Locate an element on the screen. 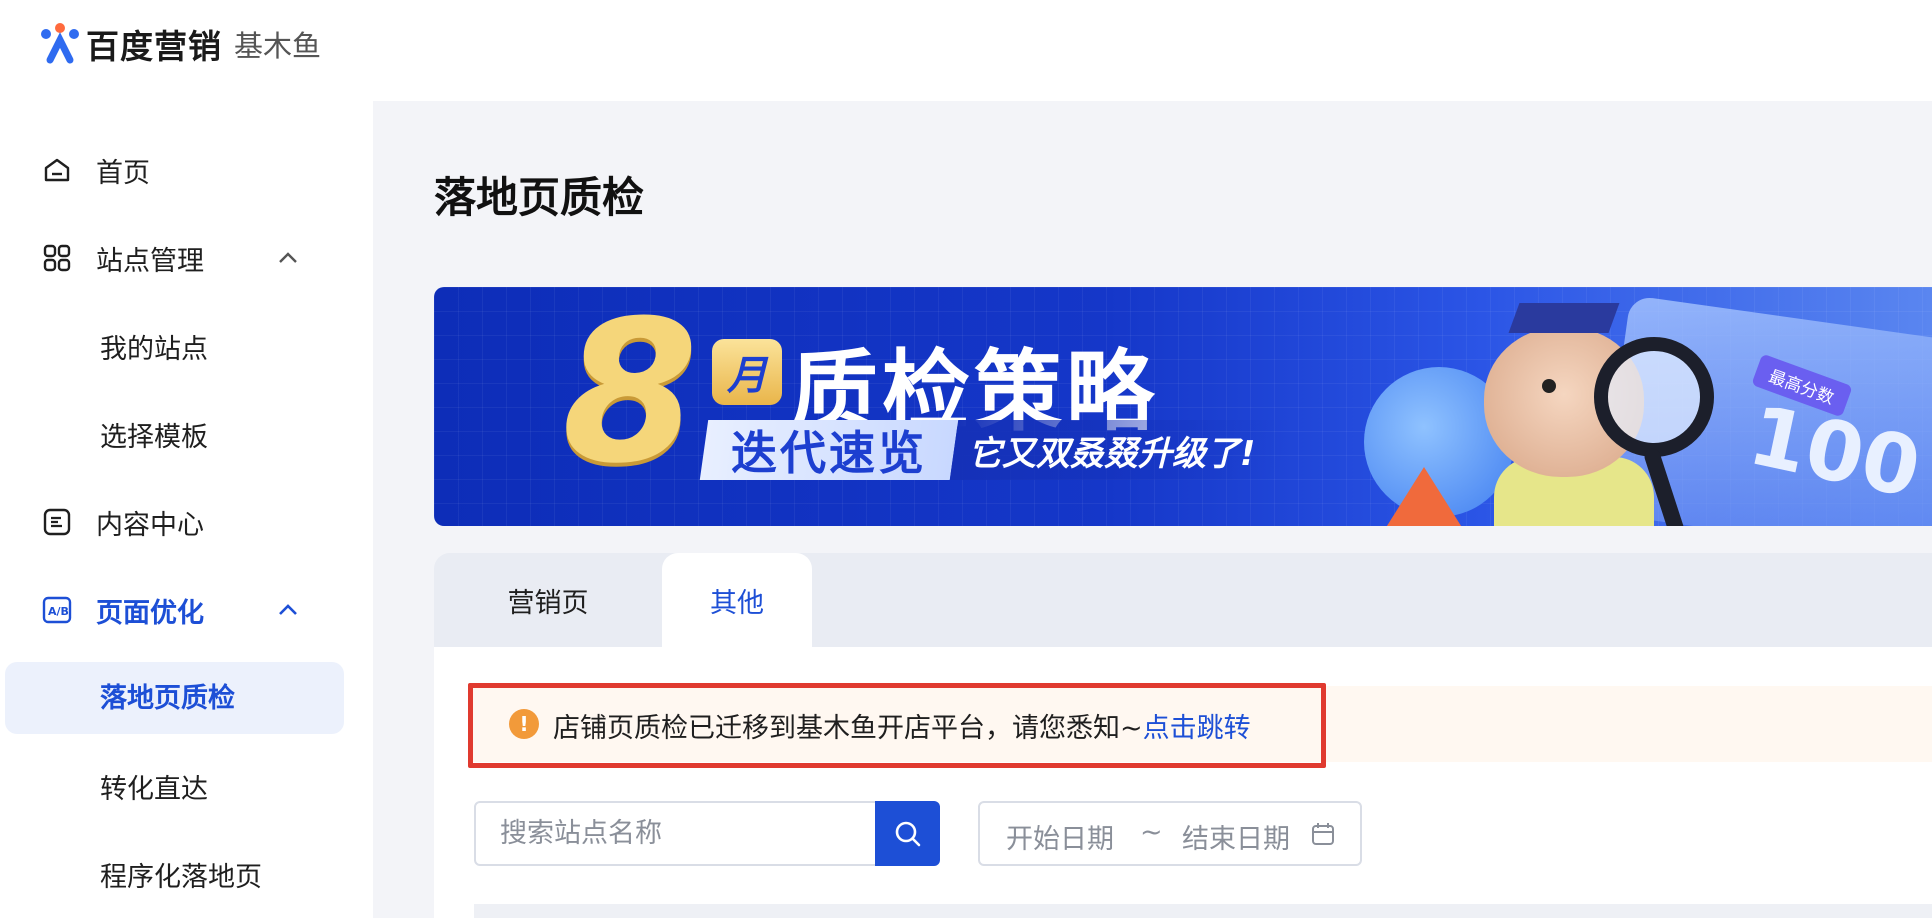 The image size is (1932, 918). sidebar-item-conversion-direct: 转化直达 is located at coordinates (186, 786).